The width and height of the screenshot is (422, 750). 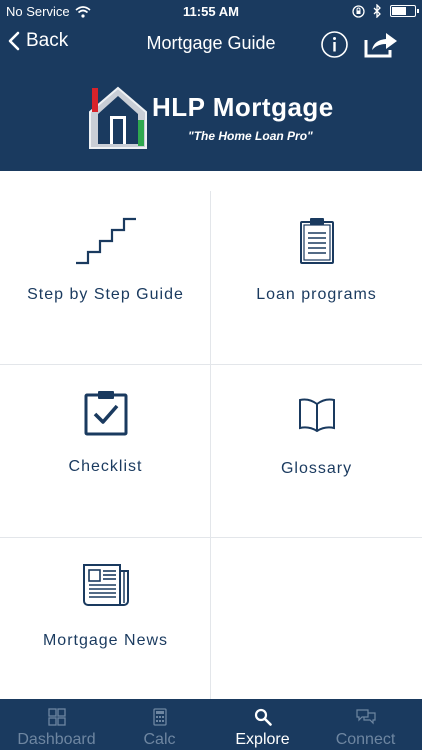 I want to click on brand-logo: HLP Mortgage "The Home Loan Pro", so click(x=218, y=119).